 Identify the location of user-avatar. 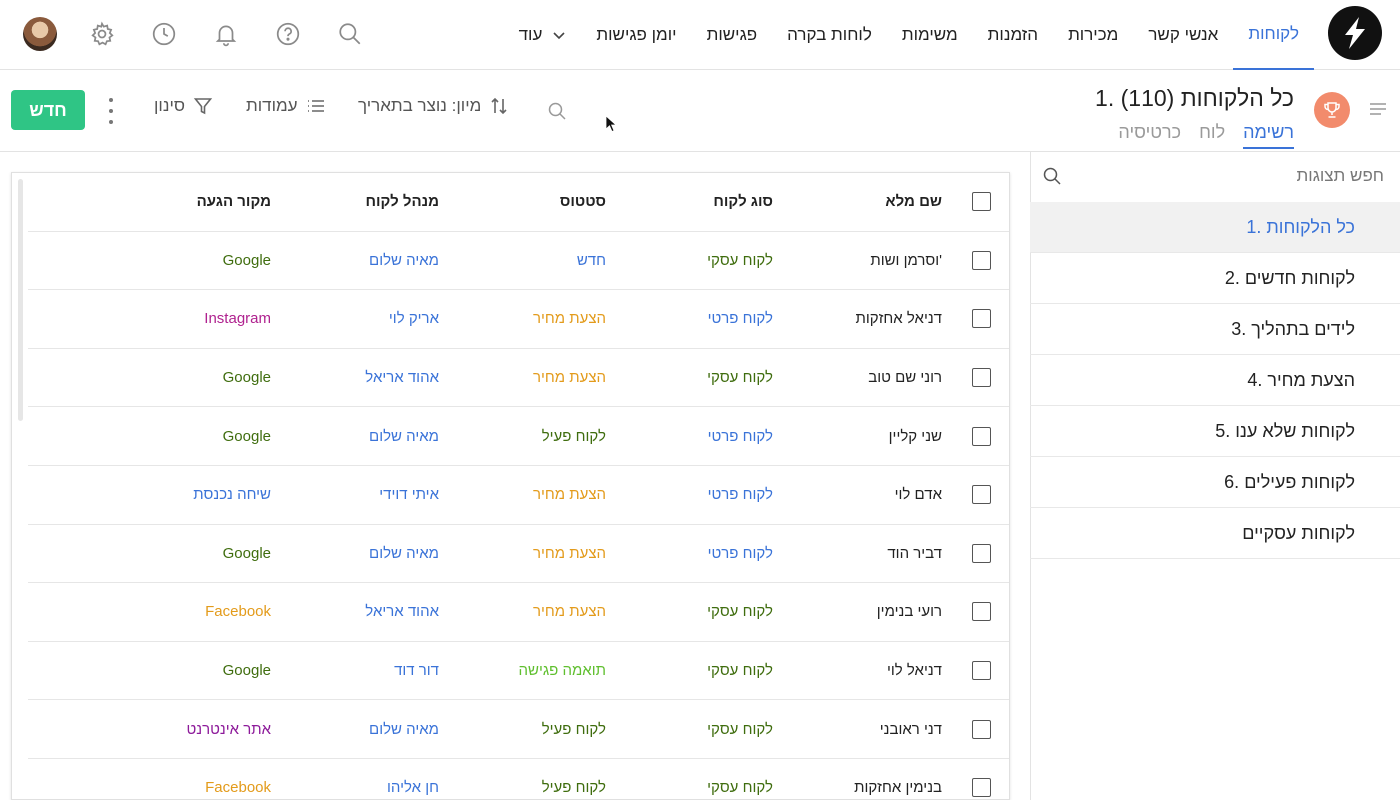
(40, 34).